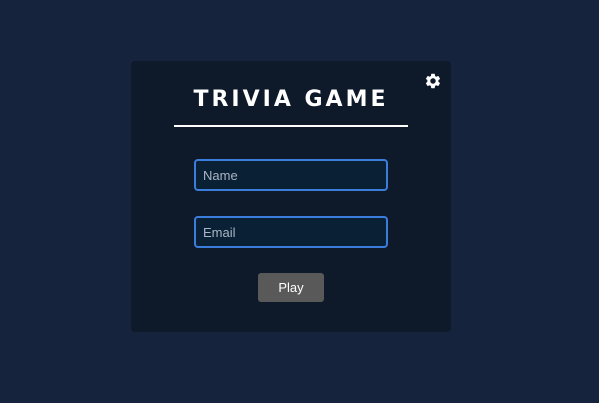  What do you see at coordinates (291, 175) in the screenshot?
I see `name-field` at bounding box center [291, 175].